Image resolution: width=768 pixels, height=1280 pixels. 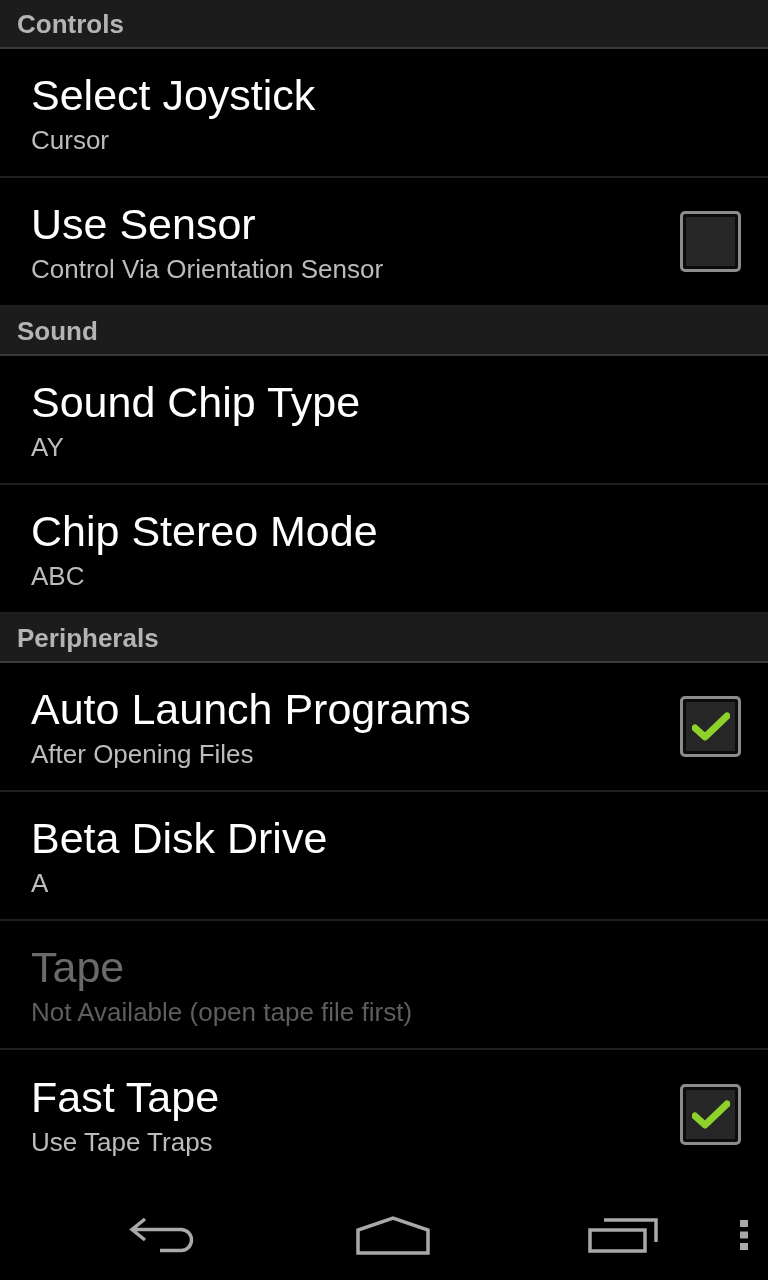 What do you see at coordinates (207, 269) in the screenshot?
I see `preference-summary: Control Via Orientation Sensor` at bounding box center [207, 269].